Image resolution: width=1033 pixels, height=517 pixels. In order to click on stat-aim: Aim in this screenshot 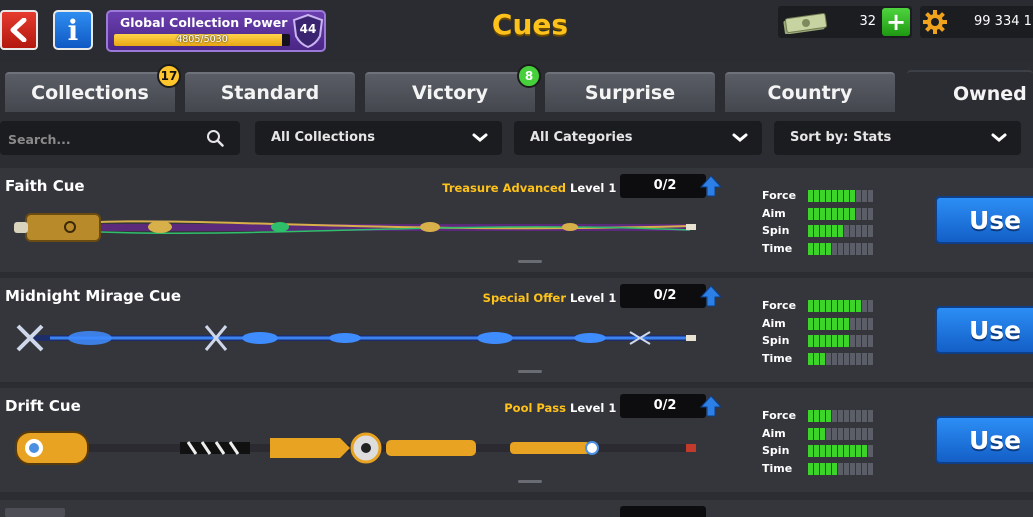, I will do `click(822, 325)`.